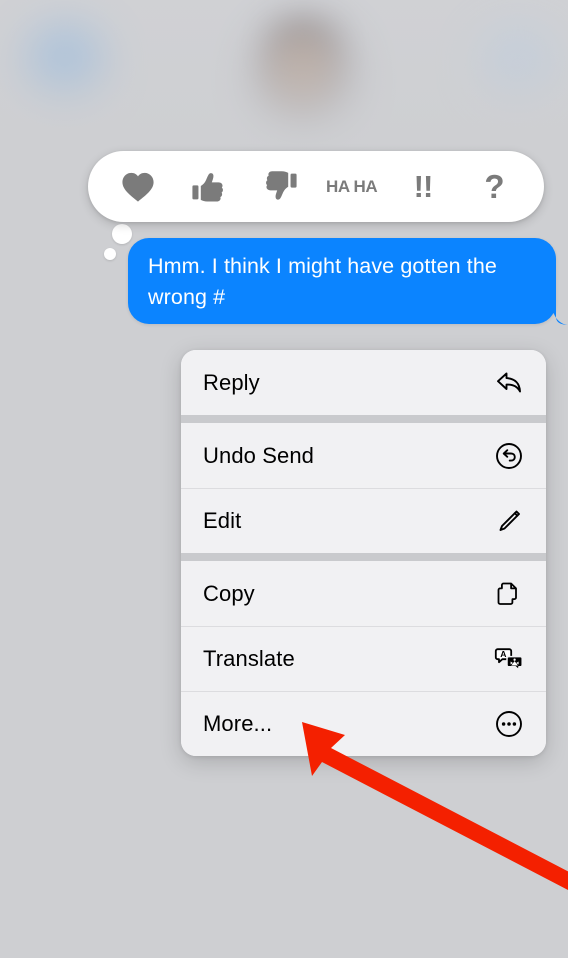 The width and height of the screenshot is (568, 958). Describe the element at coordinates (509, 383) in the screenshot. I see `reply-arrow-icon` at that location.